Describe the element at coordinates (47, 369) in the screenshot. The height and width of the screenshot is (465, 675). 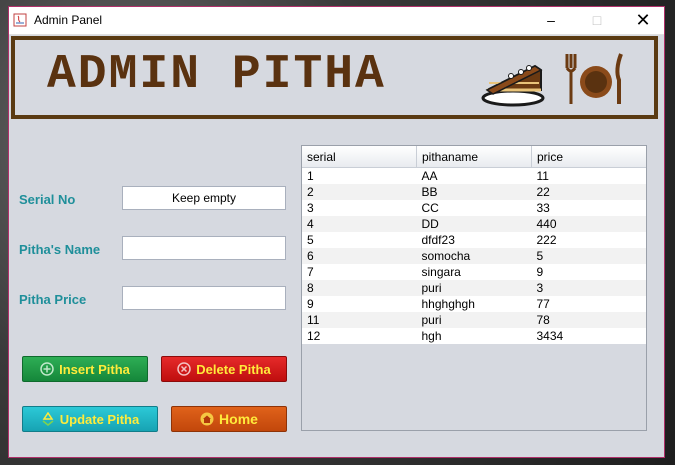
I see `add-icon` at that location.